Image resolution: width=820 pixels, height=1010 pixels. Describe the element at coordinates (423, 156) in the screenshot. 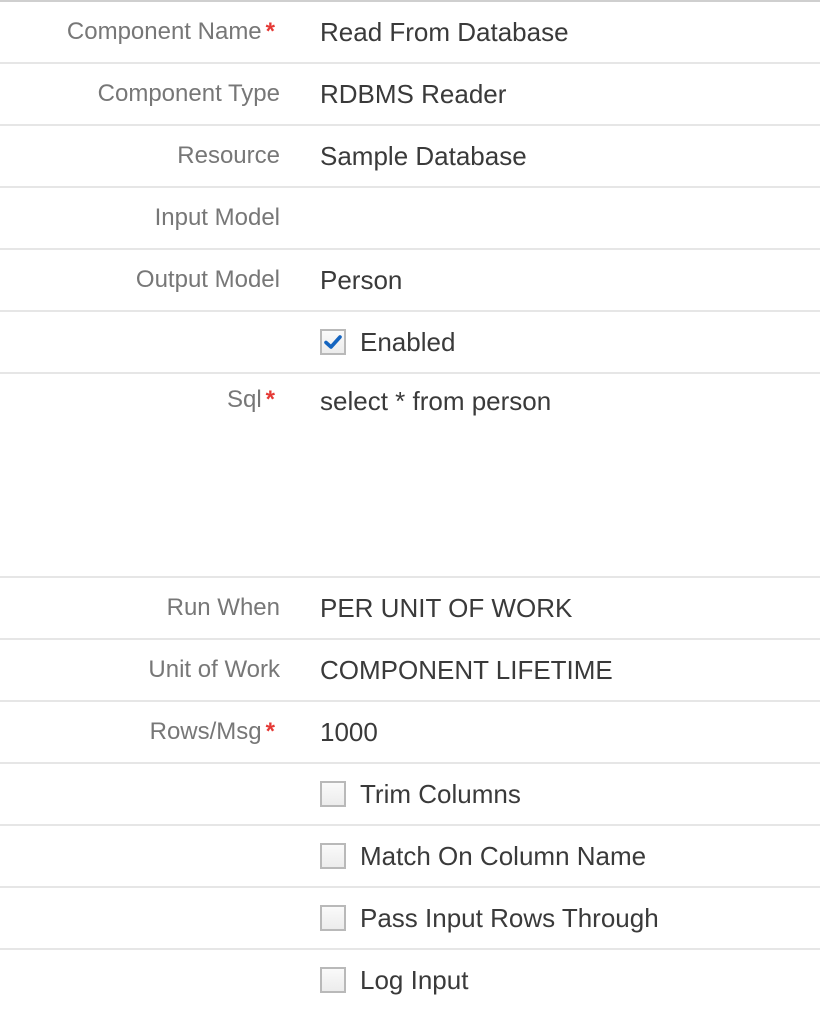

I see `resource-value: Sample Database` at that location.